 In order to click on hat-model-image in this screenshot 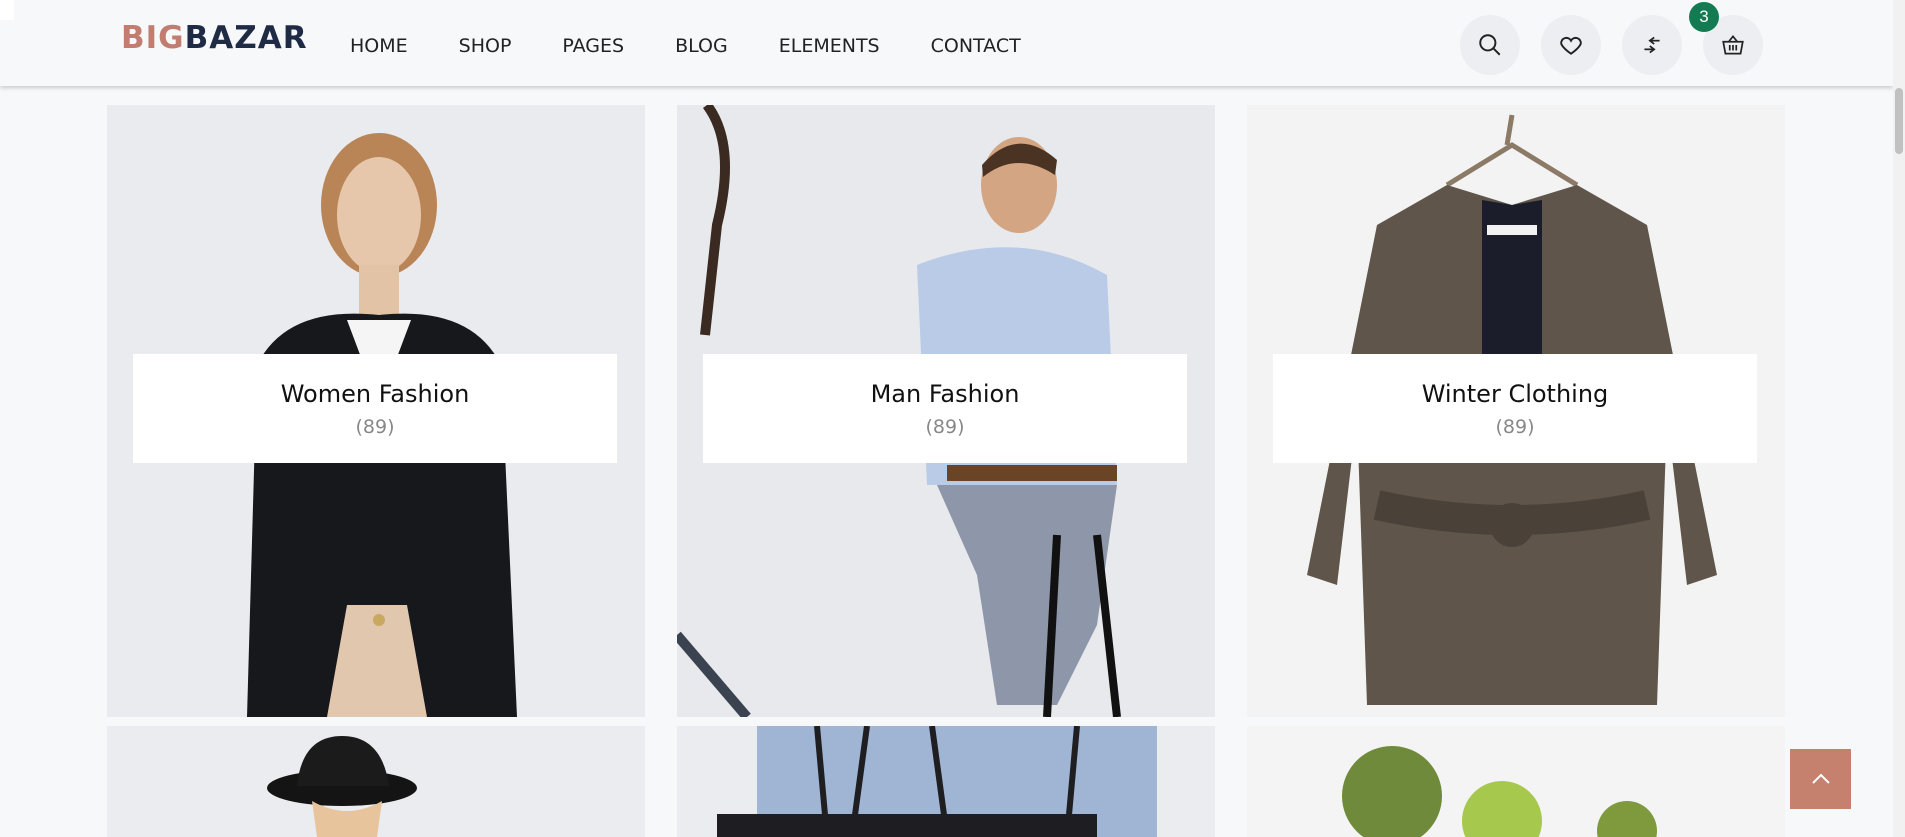, I will do `click(376, 781)`.